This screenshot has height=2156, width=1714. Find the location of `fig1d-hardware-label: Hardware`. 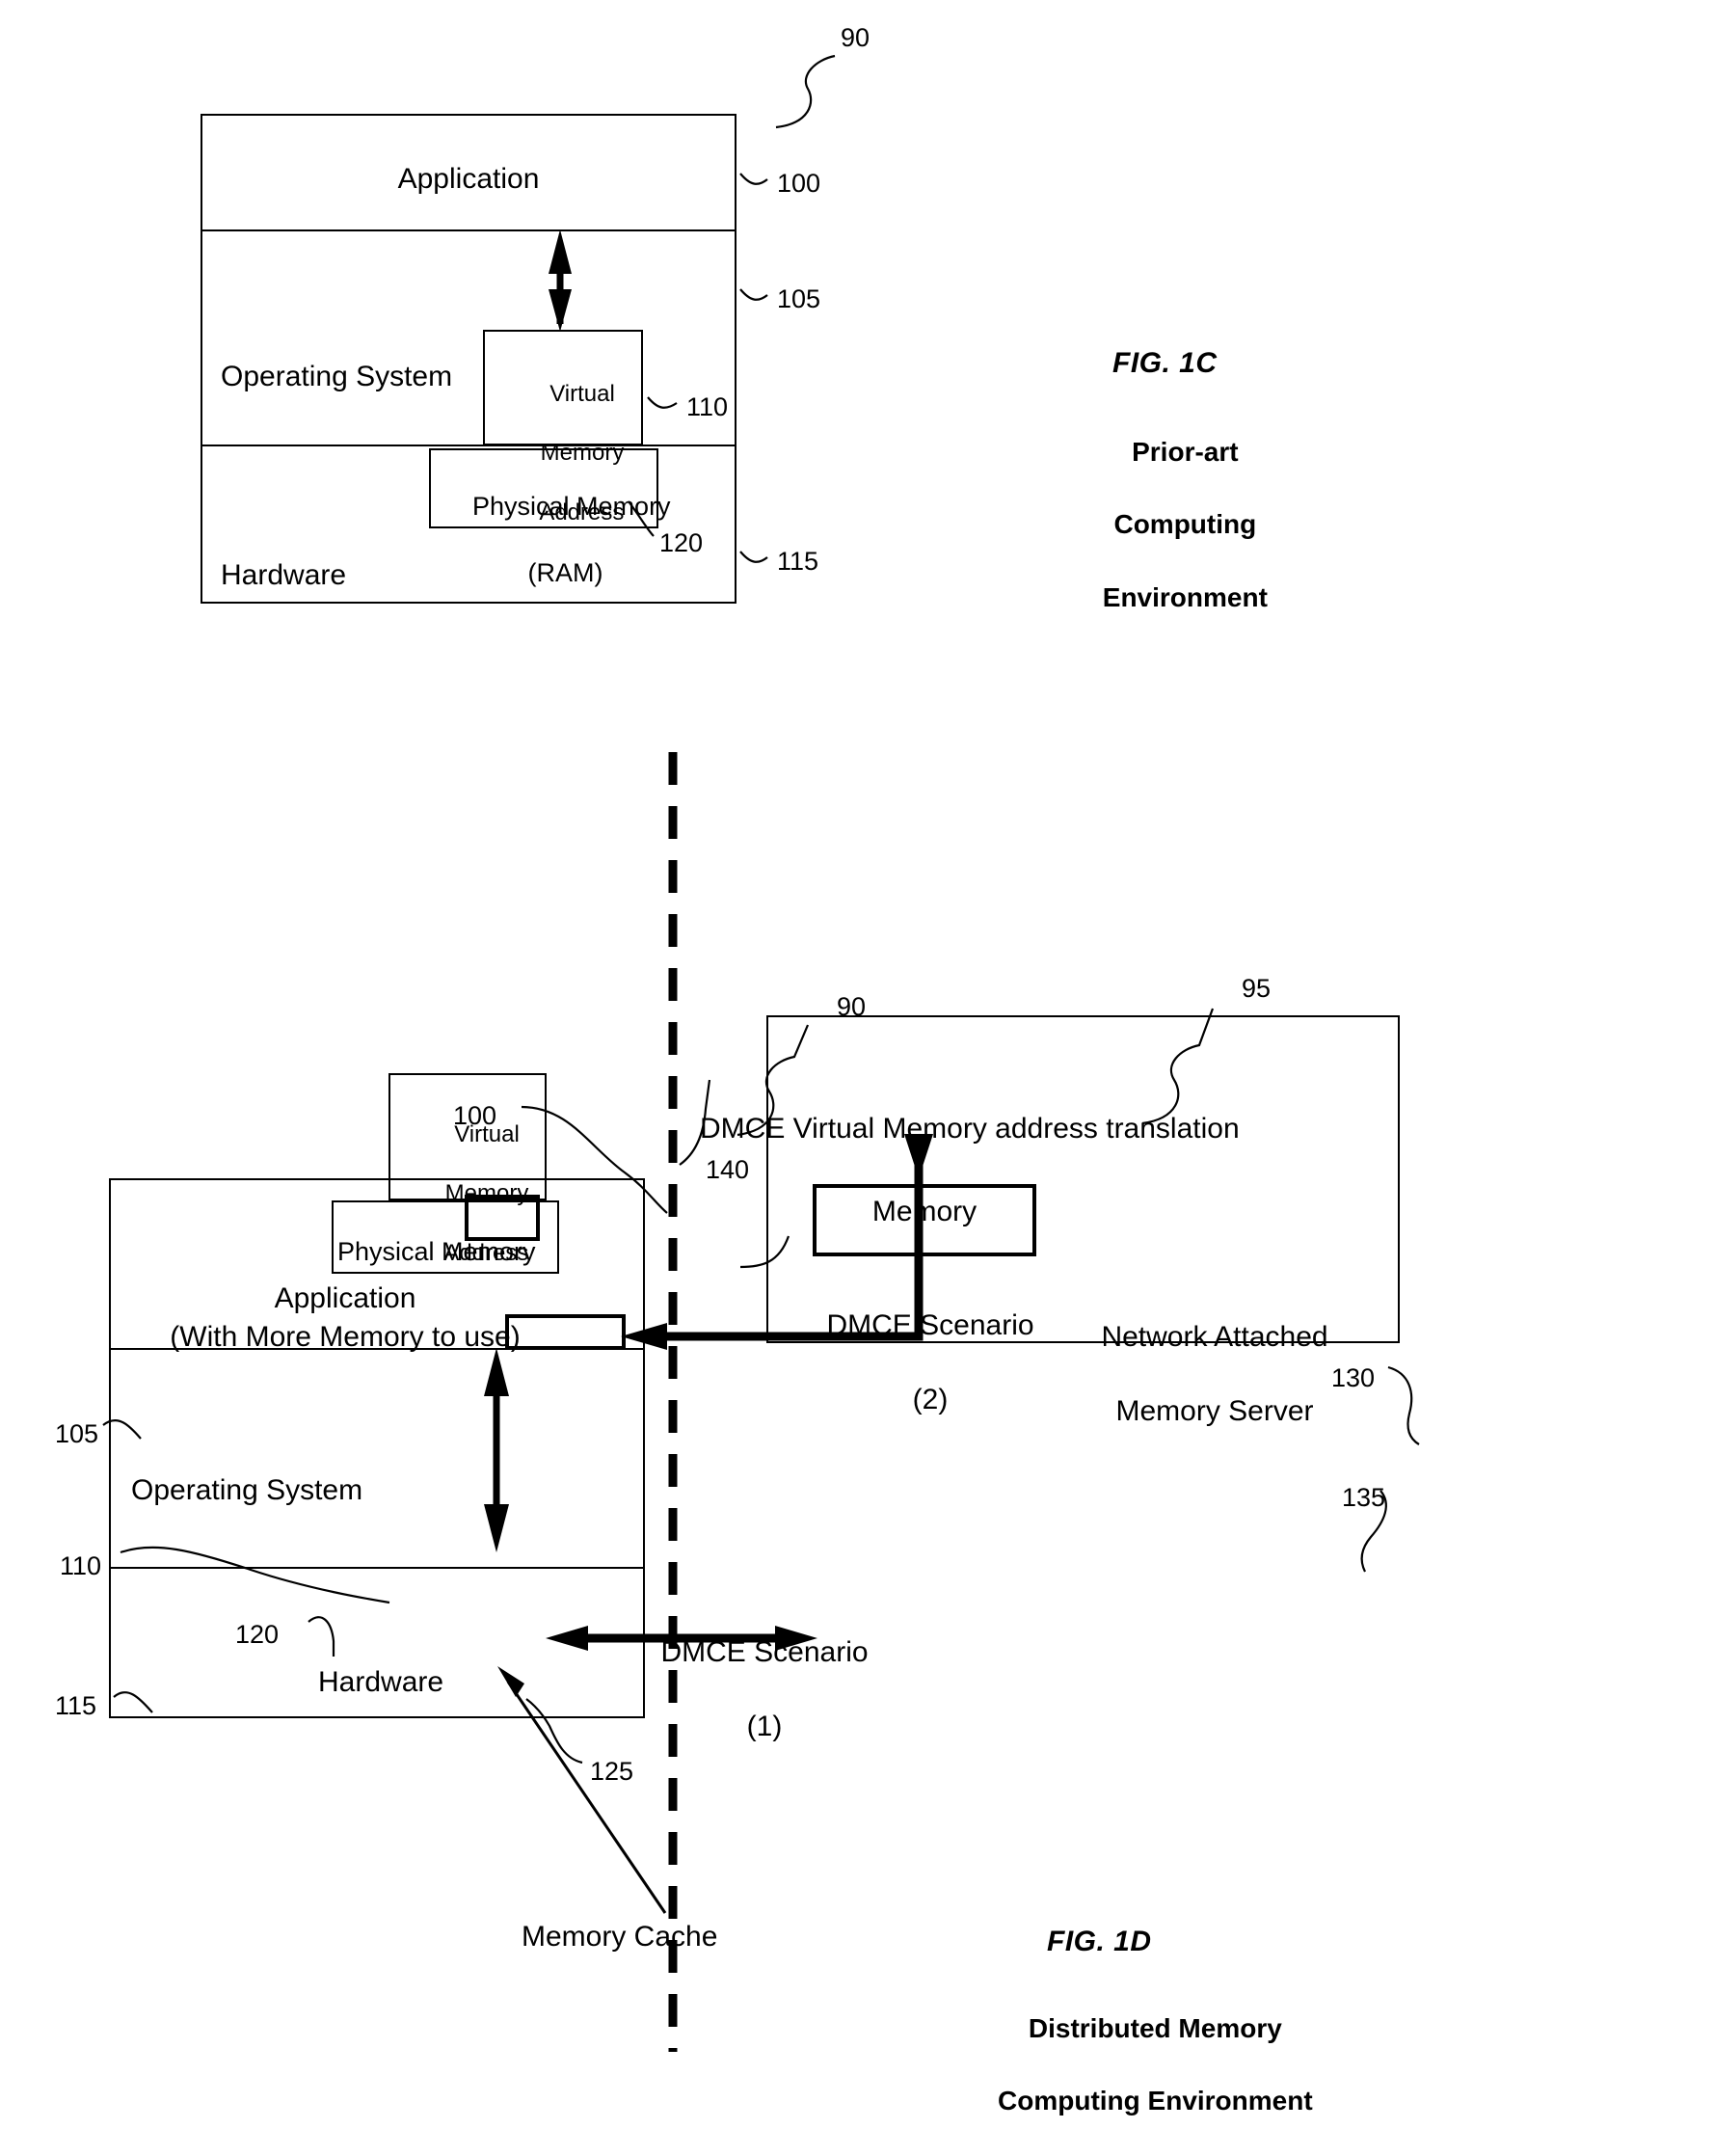

fig1d-hardware-label: Hardware is located at coordinates (381, 1682).